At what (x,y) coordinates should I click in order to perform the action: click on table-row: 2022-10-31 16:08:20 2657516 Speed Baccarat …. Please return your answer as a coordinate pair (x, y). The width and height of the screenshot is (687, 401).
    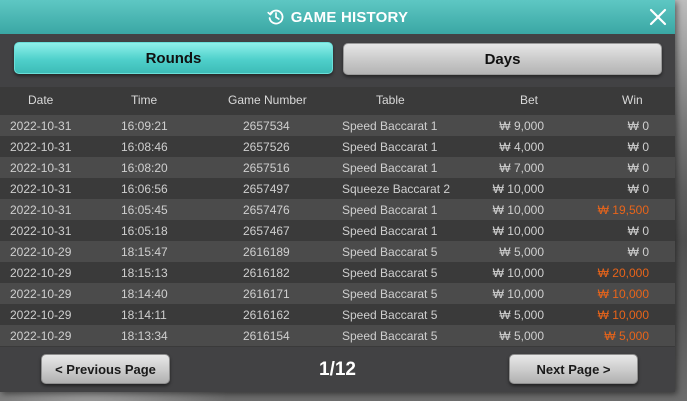
    Looking at the image, I should click on (337, 167).